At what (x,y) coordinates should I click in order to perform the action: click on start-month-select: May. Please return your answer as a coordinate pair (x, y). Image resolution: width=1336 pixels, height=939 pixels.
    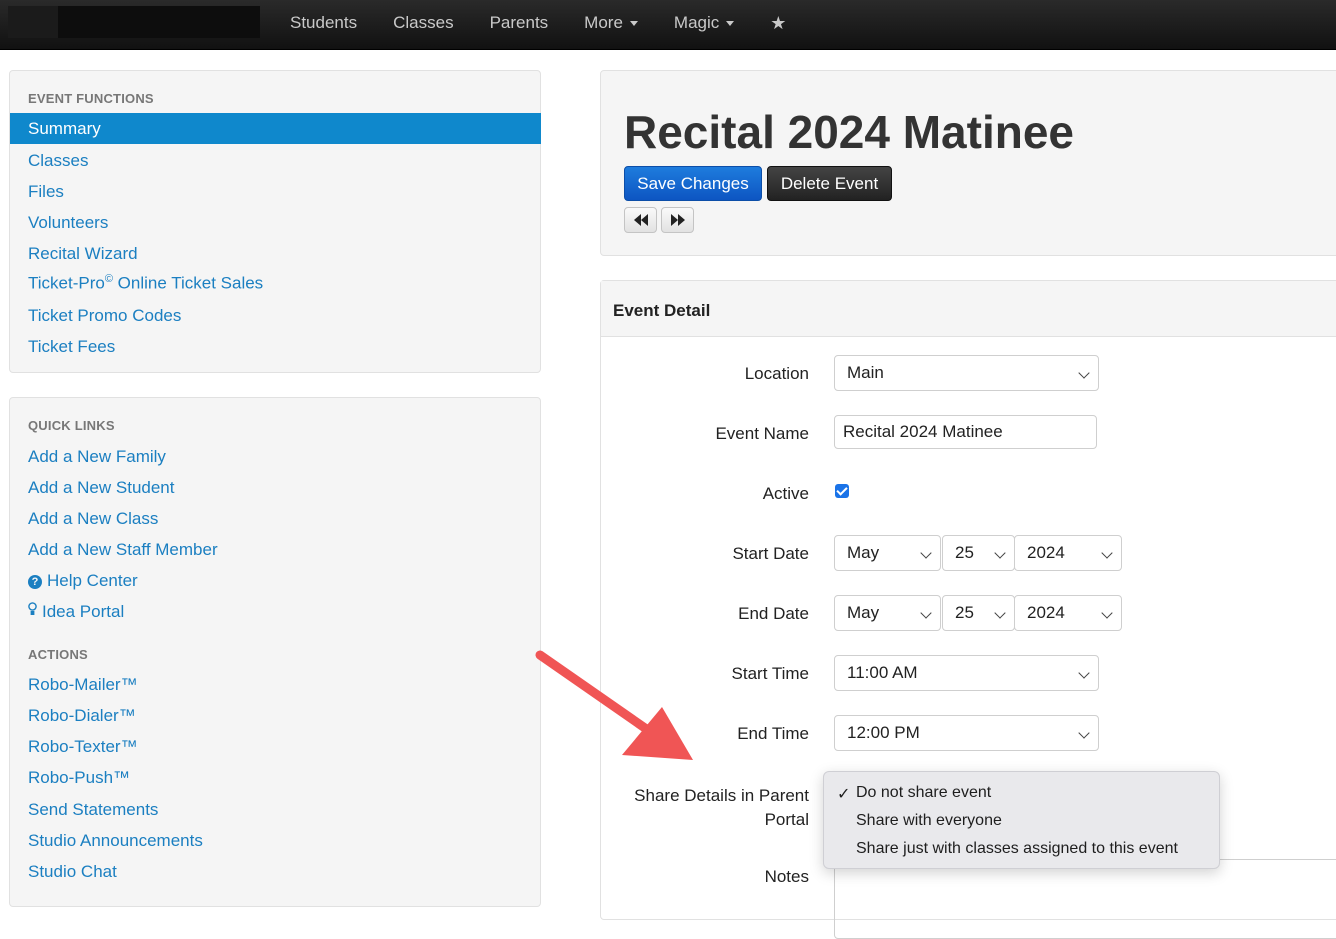
    Looking at the image, I should click on (887, 553).